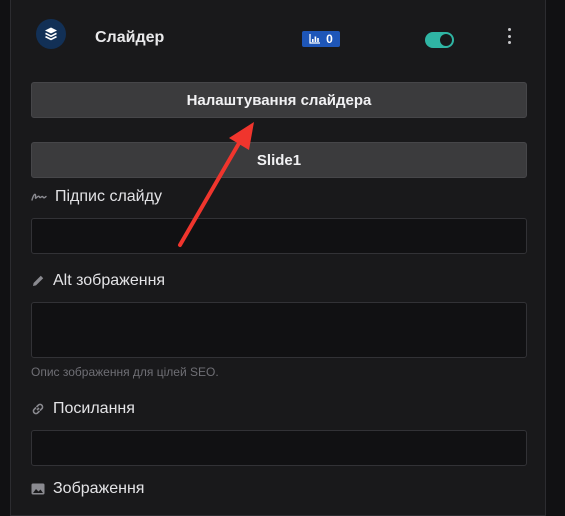  Describe the element at coordinates (108, 196) in the screenshot. I see `caption-label: Підпис слайду` at that location.